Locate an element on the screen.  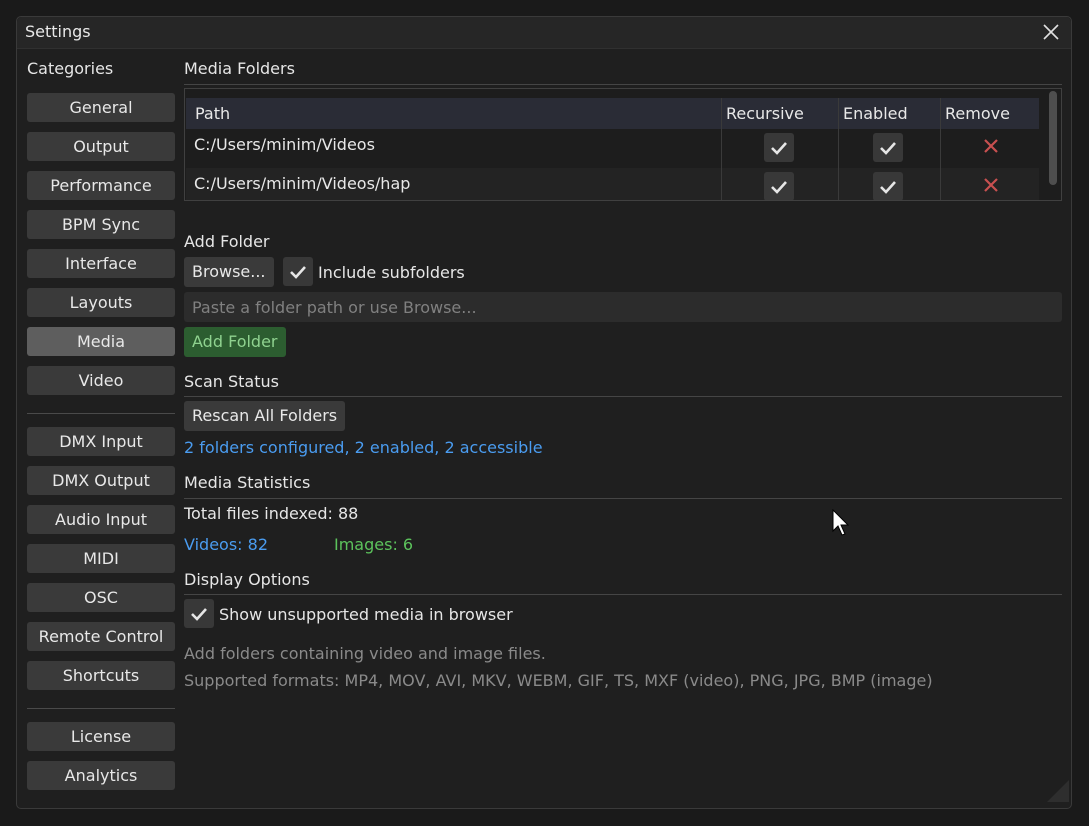
folder-path-input is located at coordinates (623, 307).